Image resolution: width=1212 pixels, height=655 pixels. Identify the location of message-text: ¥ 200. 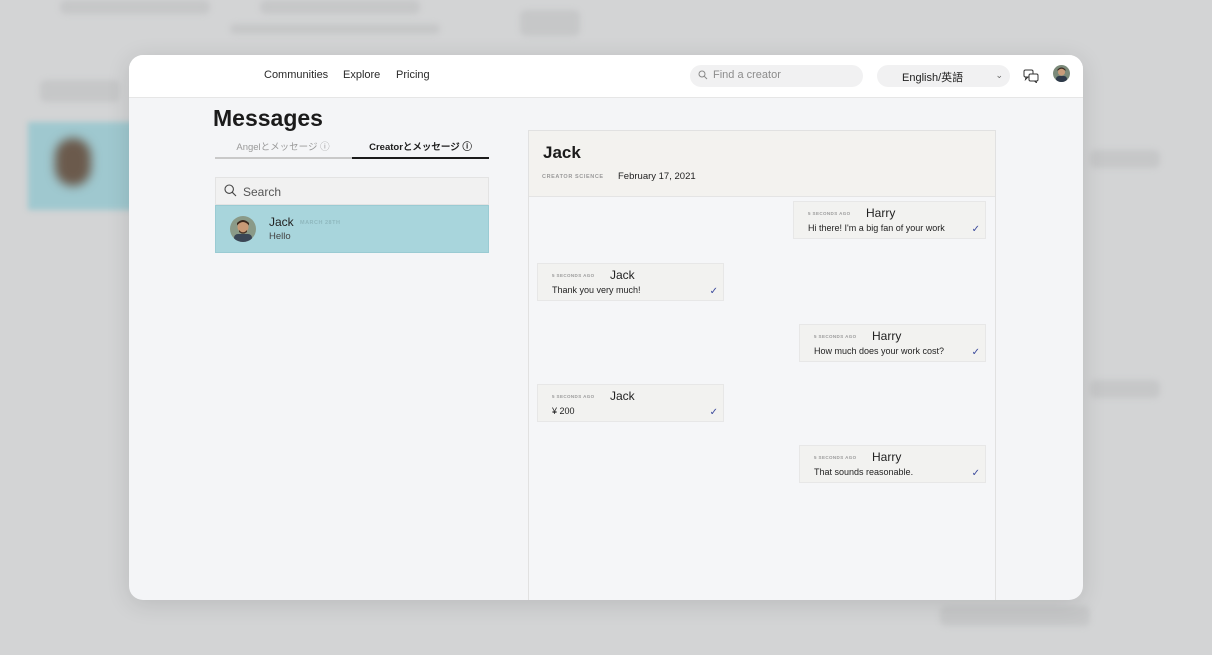
(563, 411).